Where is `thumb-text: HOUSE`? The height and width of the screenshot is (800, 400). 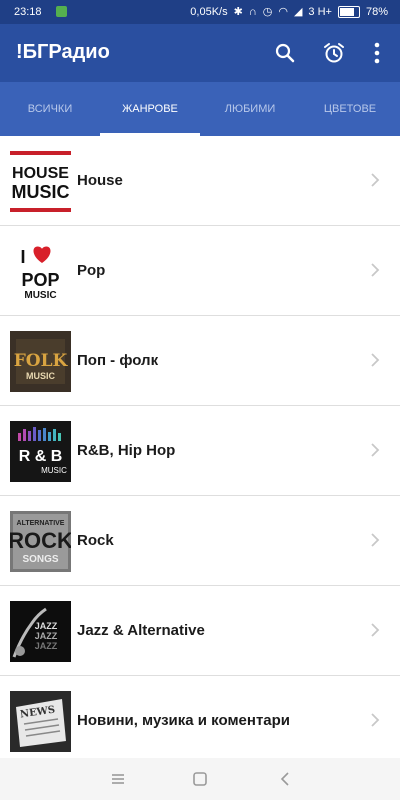
thumb-text: HOUSE is located at coordinates (40, 173).